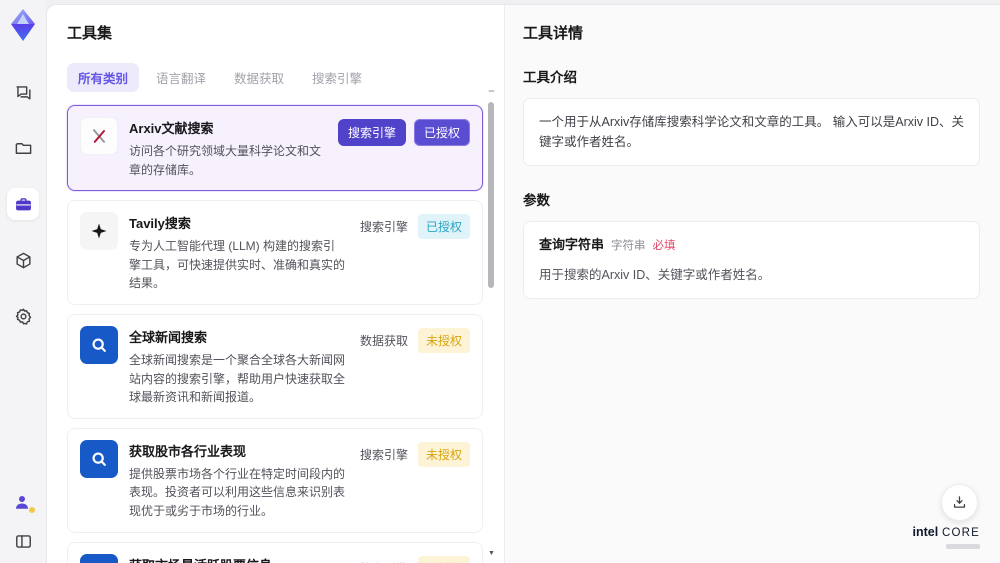 The width and height of the screenshot is (1000, 563). I want to click on app-logo, so click(23, 25).